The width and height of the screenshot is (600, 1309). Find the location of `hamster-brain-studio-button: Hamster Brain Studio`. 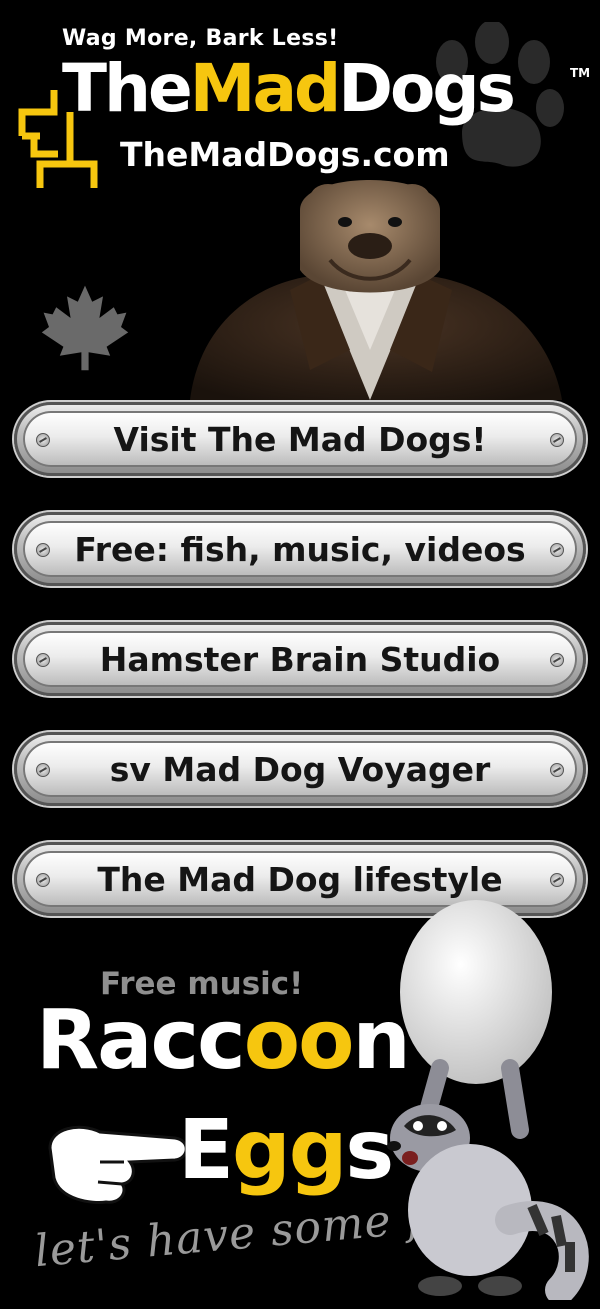

hamster-brain-studio-button: Hamster Brain Studio is located at coordinates (300, 659).